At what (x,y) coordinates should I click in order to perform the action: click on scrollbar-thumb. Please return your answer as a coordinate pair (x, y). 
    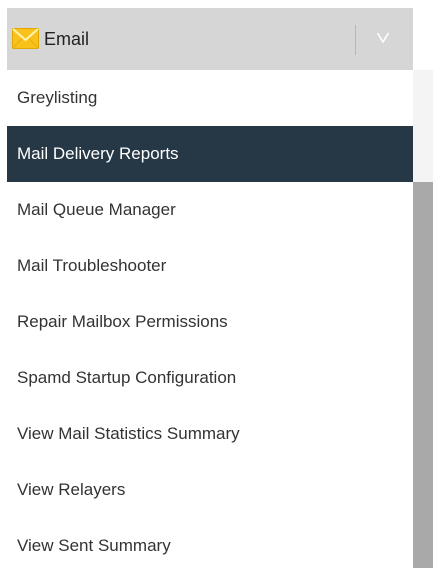
    Looking at the image, I should click on (423, 375).